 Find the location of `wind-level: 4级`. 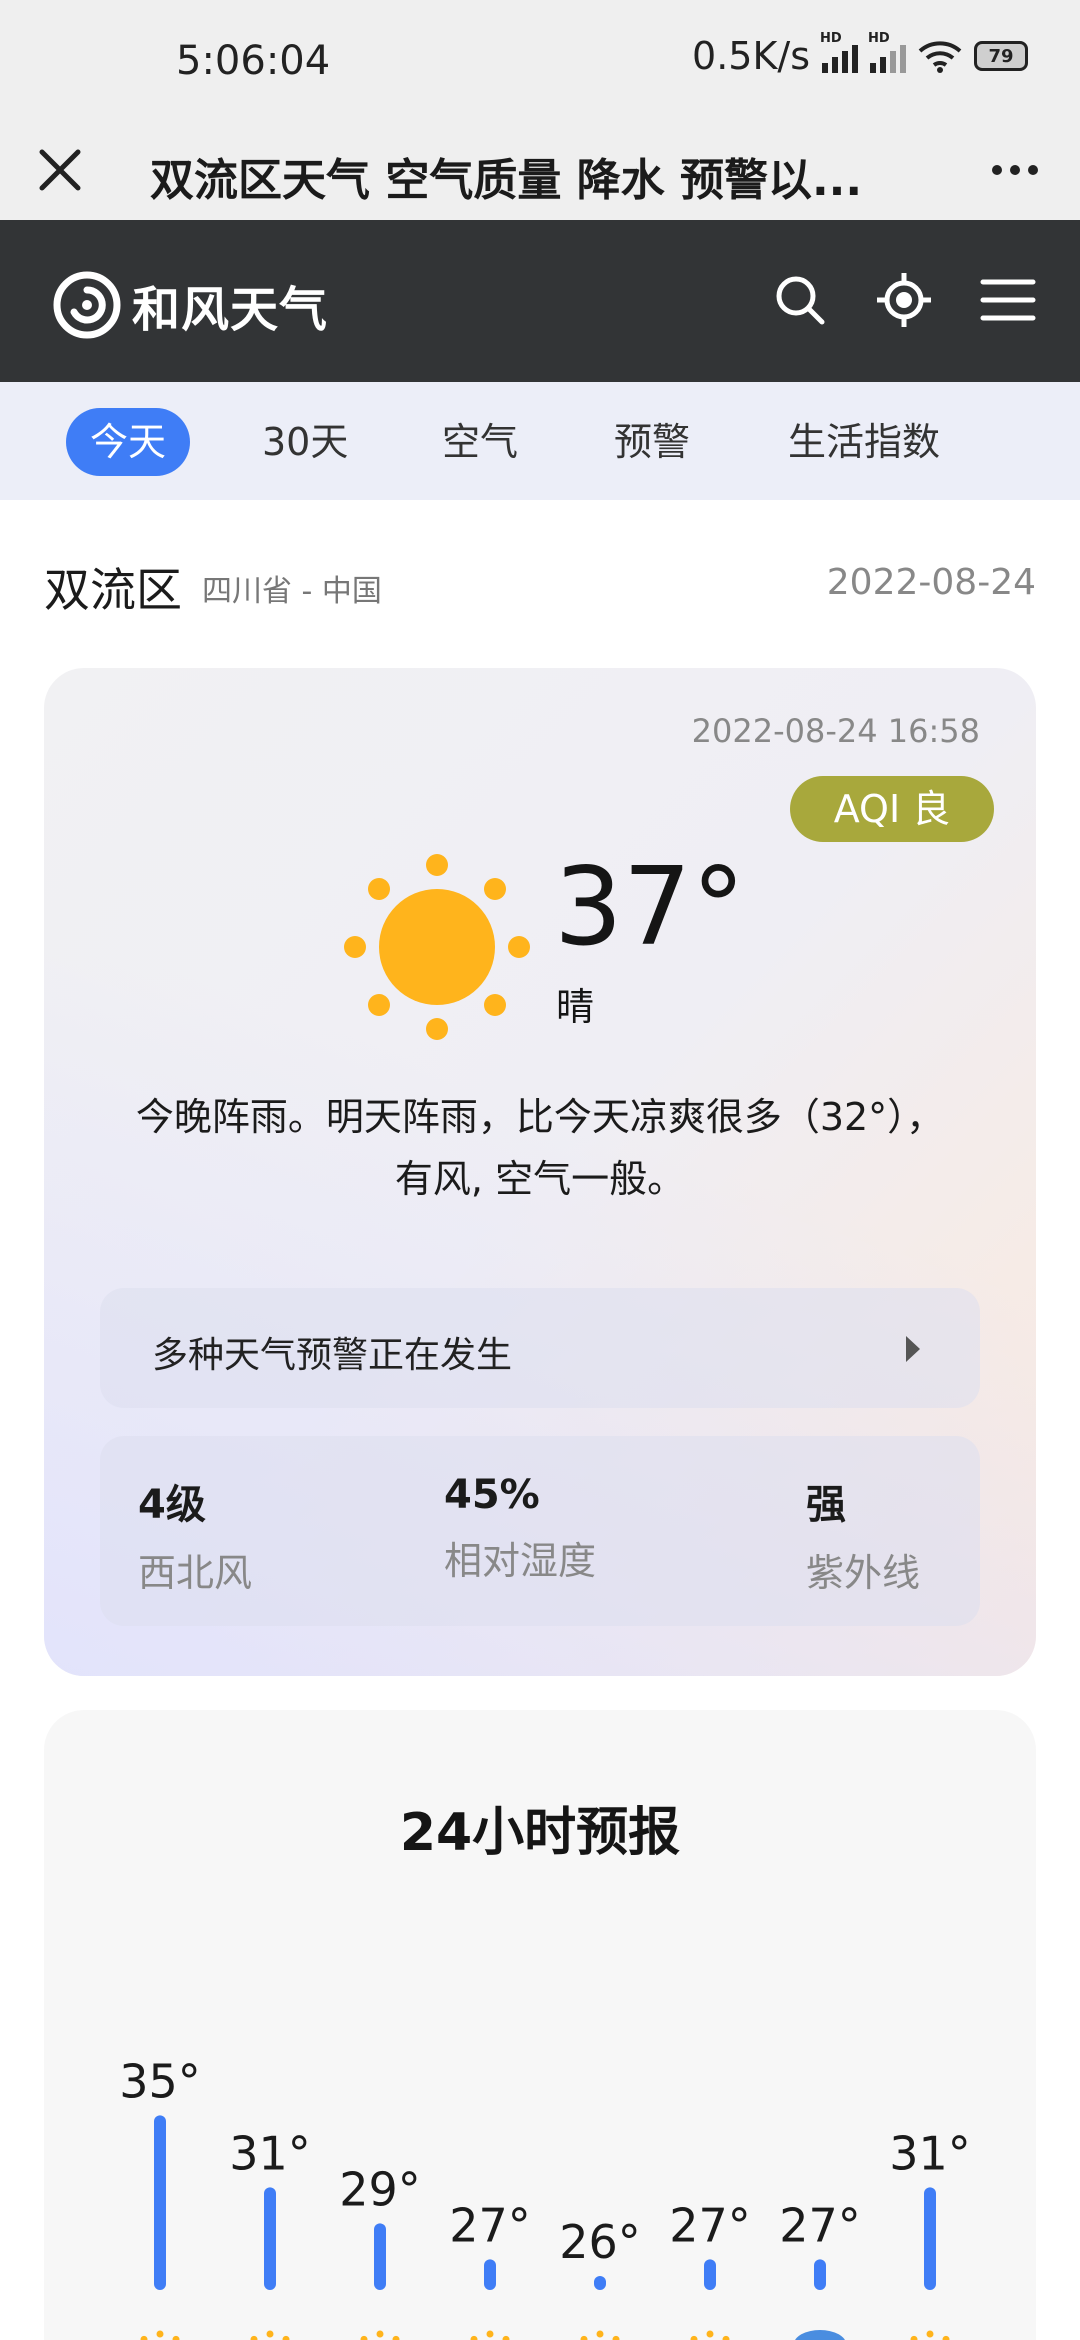

wind-level: 4级 is located at coordinates (172, 1505).